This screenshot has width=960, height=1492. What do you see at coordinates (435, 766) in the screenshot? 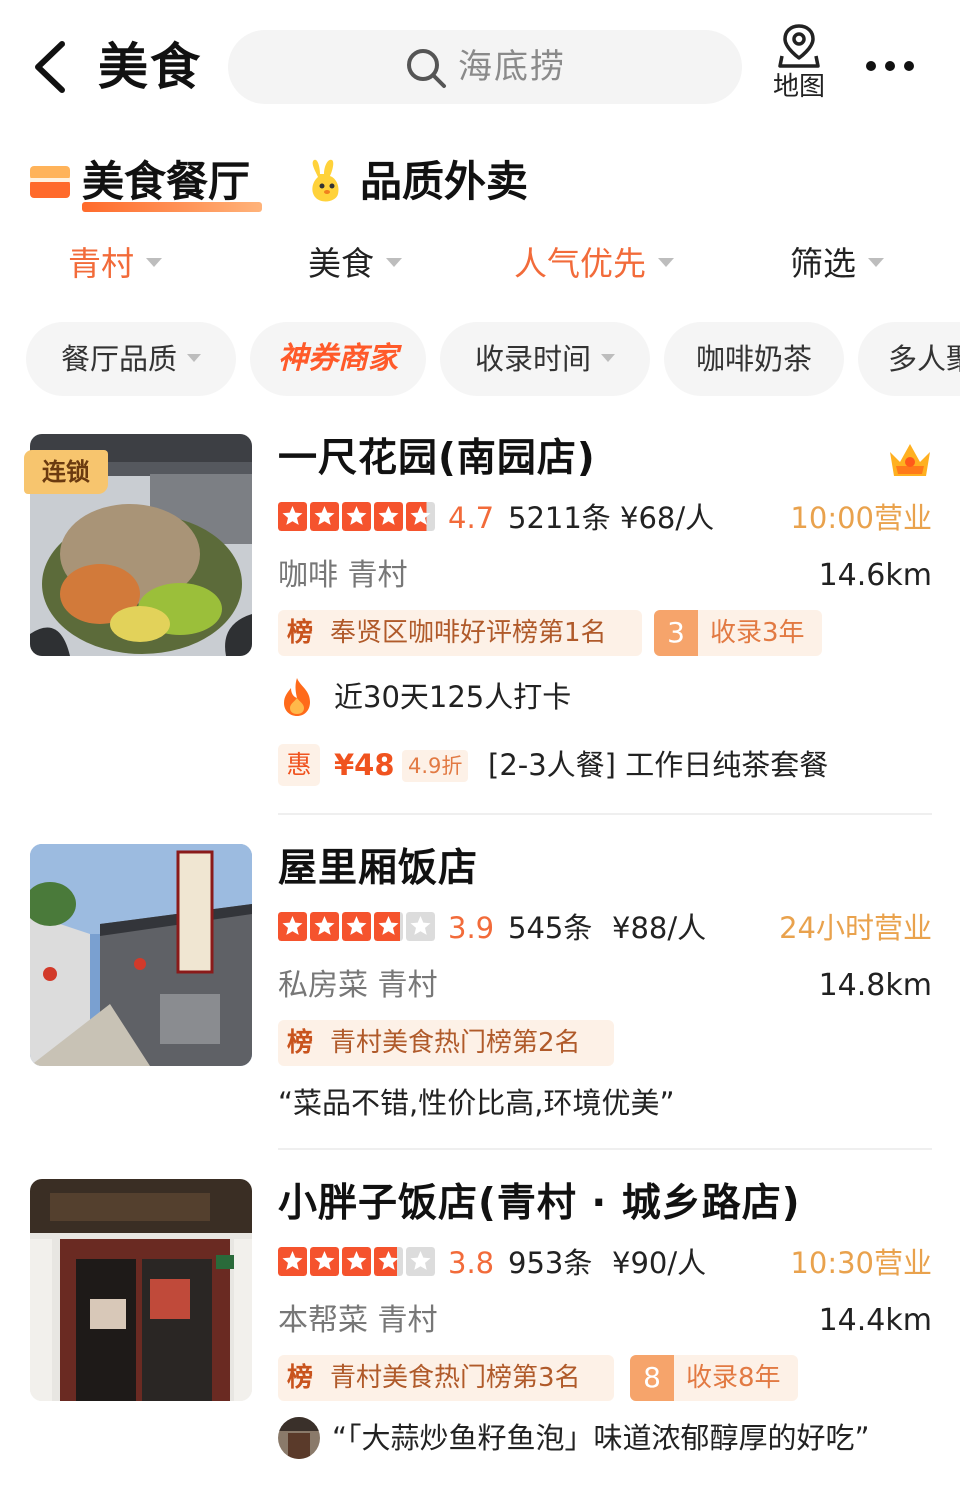
I see `deal-discount: 4.9折` at bounding box center [435, 766].